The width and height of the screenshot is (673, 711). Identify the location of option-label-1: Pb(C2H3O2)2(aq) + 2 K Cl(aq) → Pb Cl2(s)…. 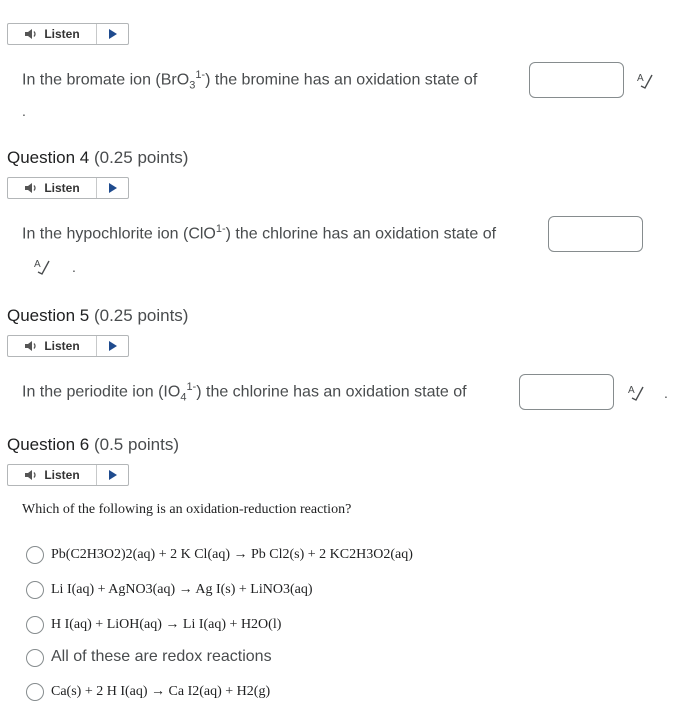
(232, 555).